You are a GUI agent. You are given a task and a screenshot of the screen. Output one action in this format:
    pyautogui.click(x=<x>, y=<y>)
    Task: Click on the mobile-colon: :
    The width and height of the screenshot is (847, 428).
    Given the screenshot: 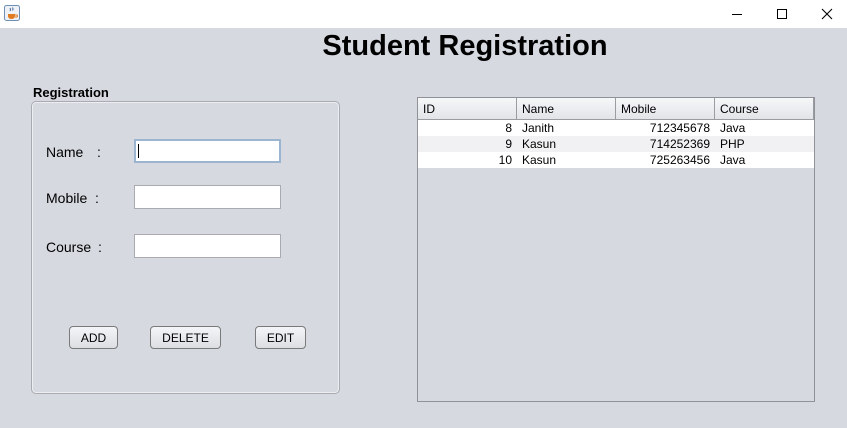 What is the action you would take?
    pyautogui.click(x=97, y=198)
    